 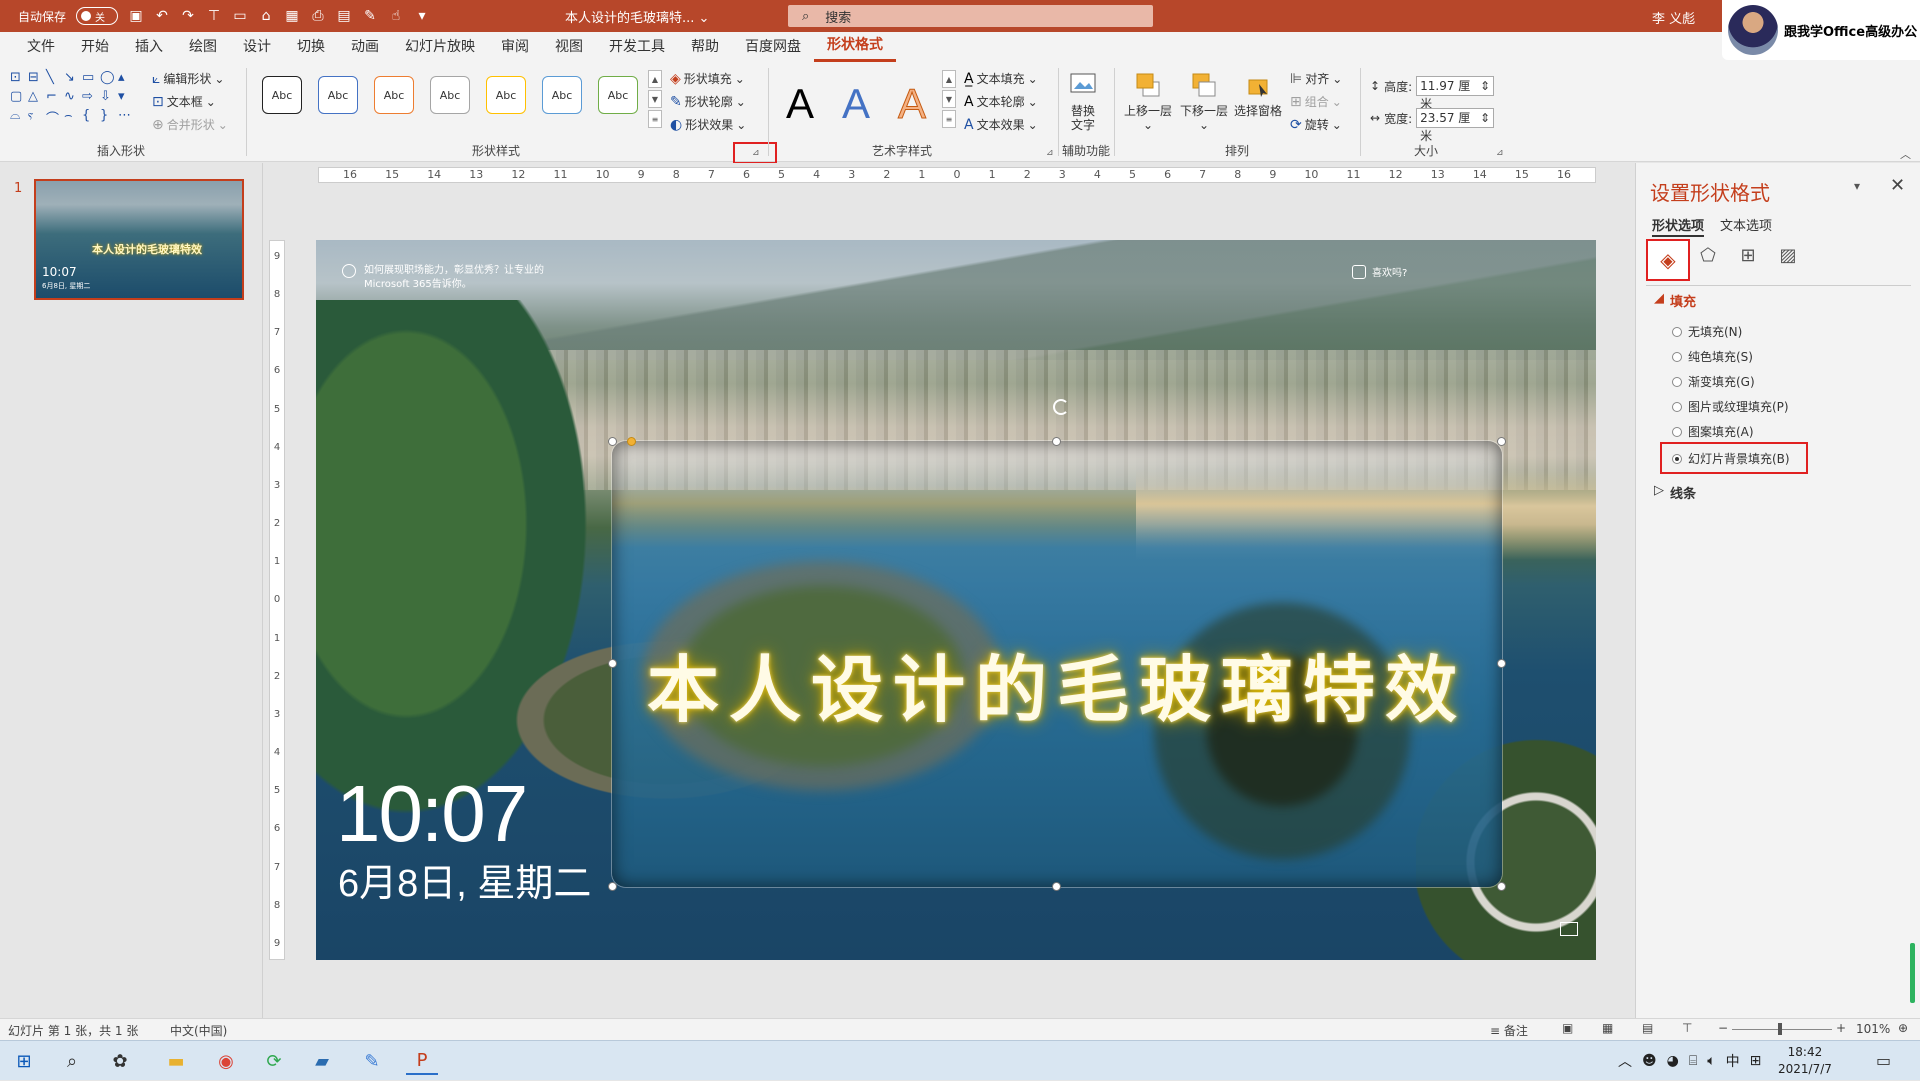 What do you see at coordinates (612, 886) in the screenshot?
I see `resize-handle-bottom-left` at bounding box center [612, 886].